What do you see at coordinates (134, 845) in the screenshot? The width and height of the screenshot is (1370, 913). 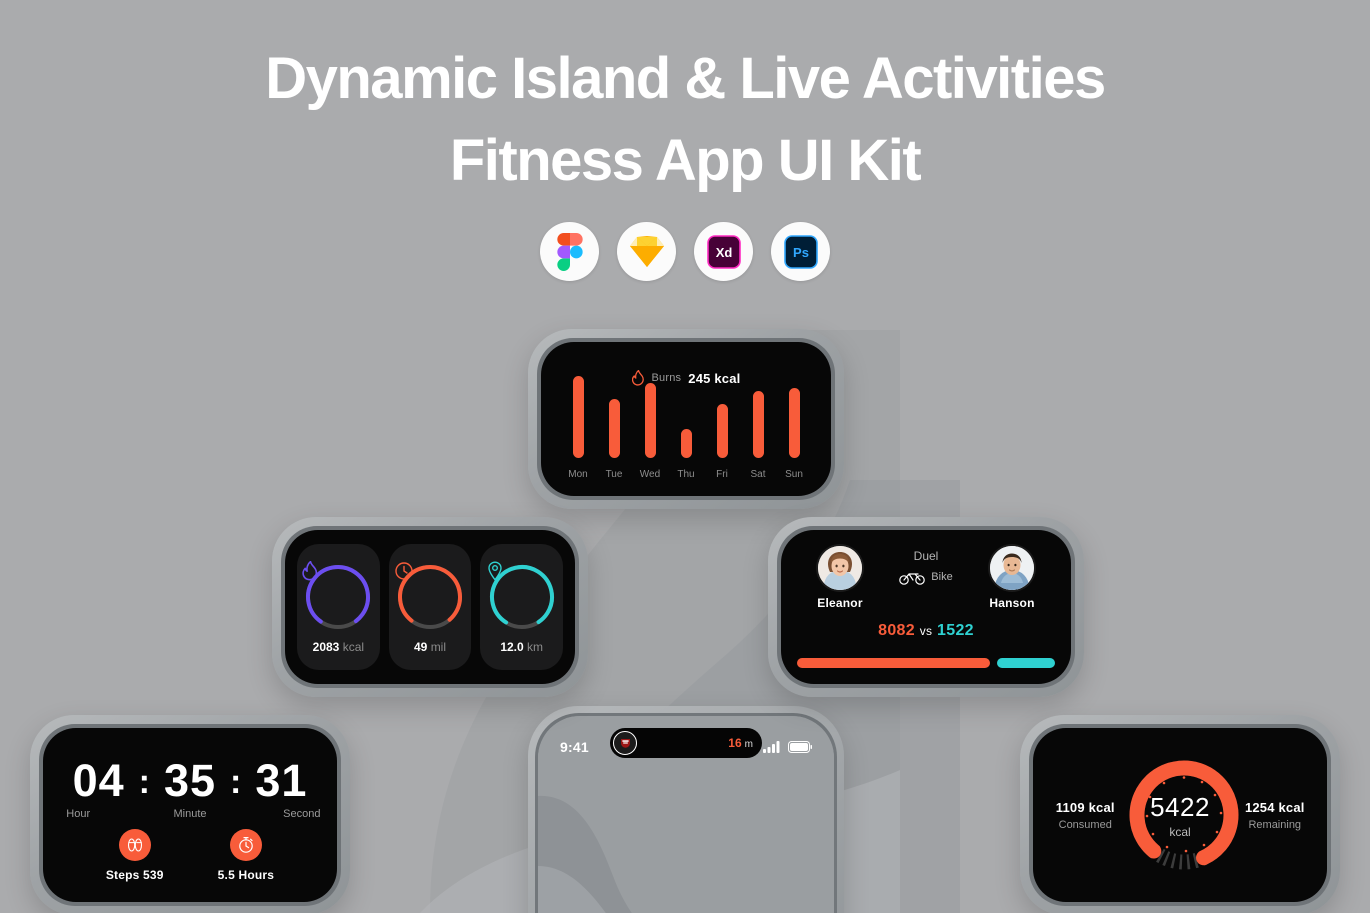 I see `footsteps-icon` at bounding box center [134, 845].